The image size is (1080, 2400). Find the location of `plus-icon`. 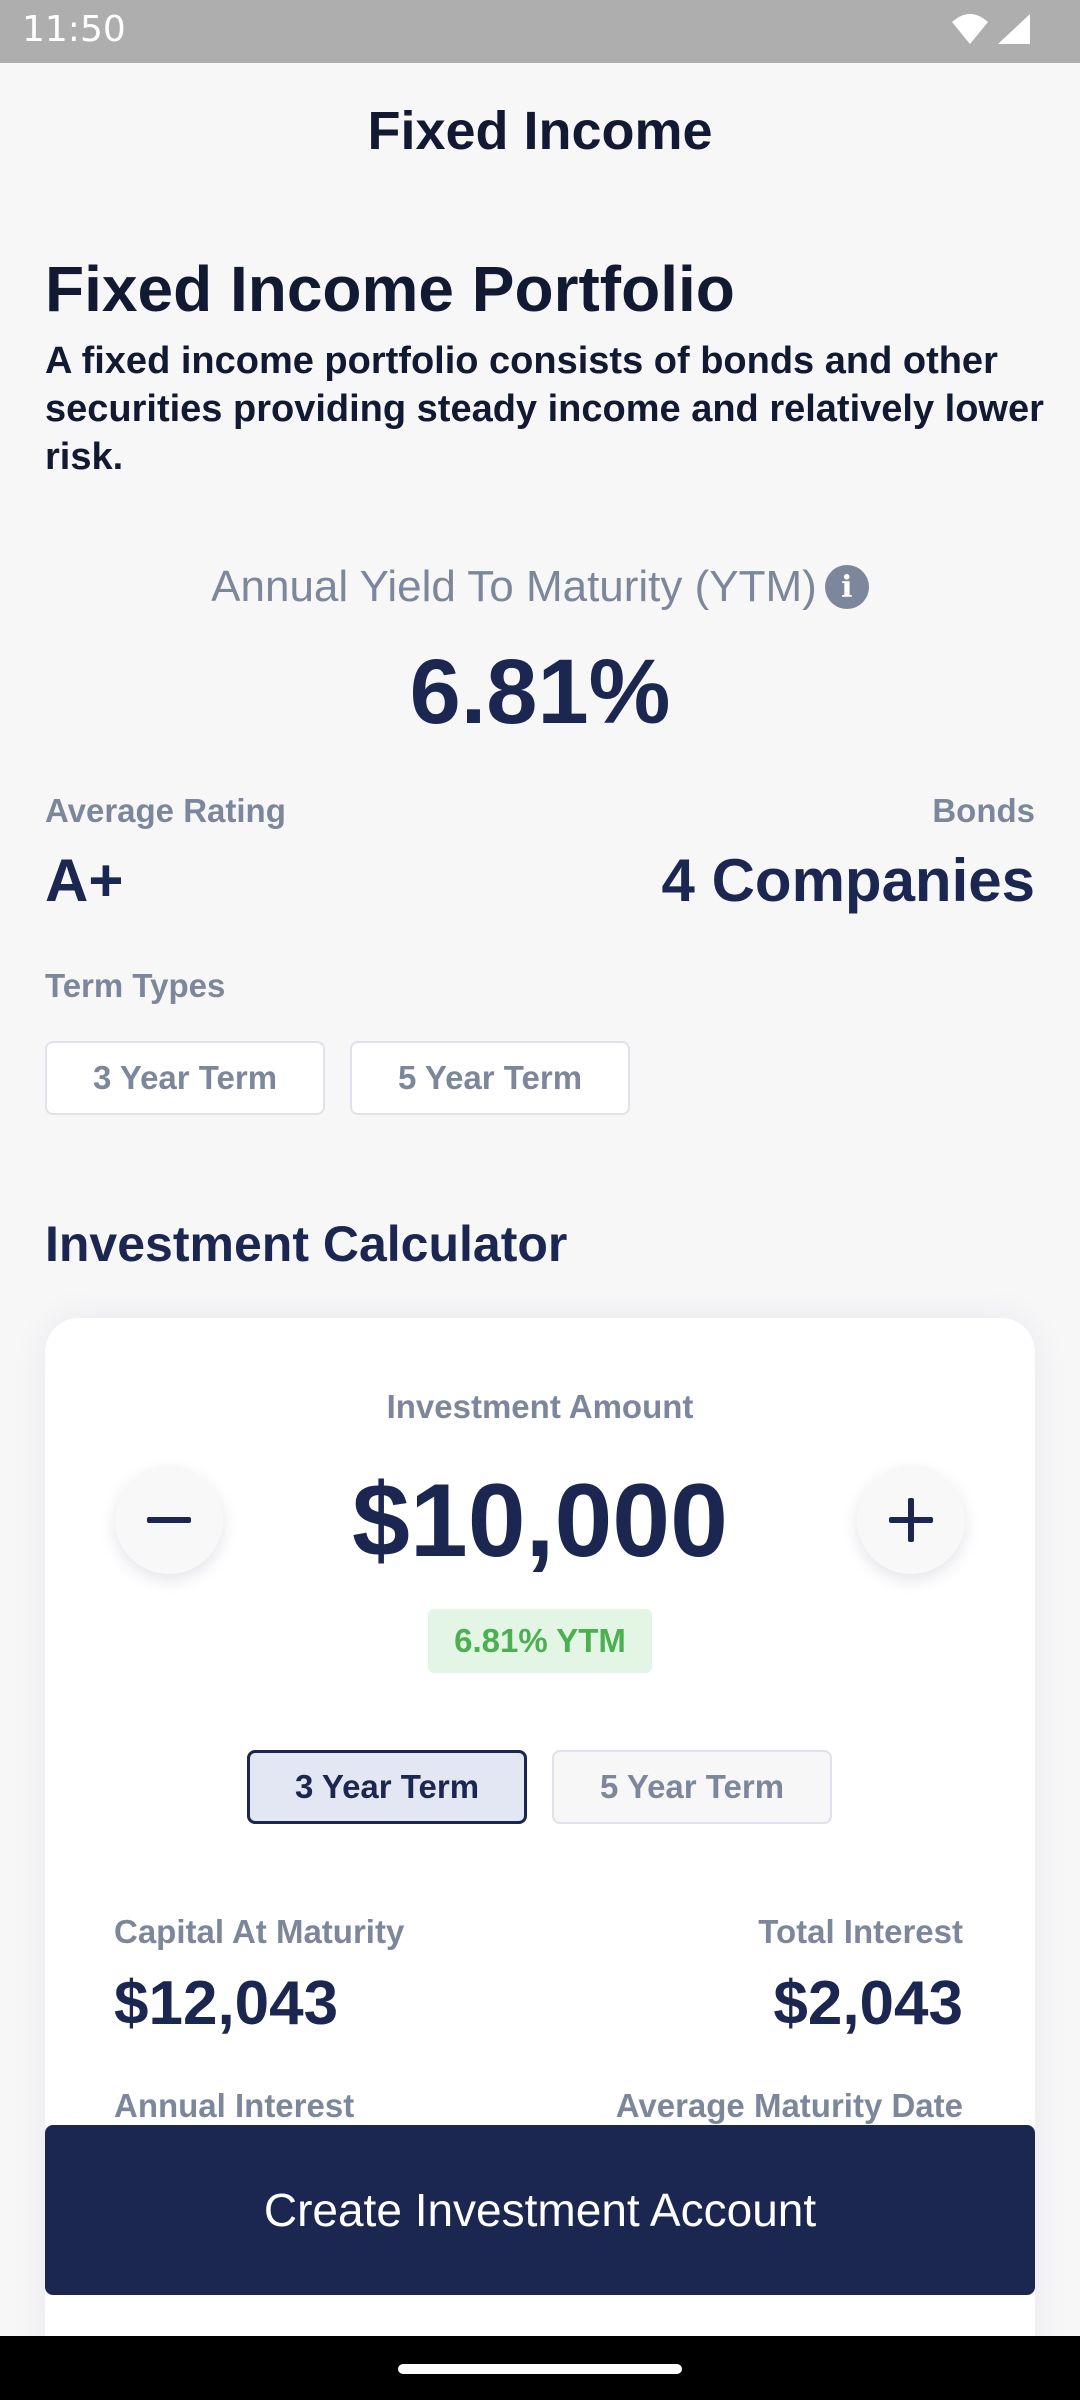

plus-icon is located at coordinates (911, 1520).